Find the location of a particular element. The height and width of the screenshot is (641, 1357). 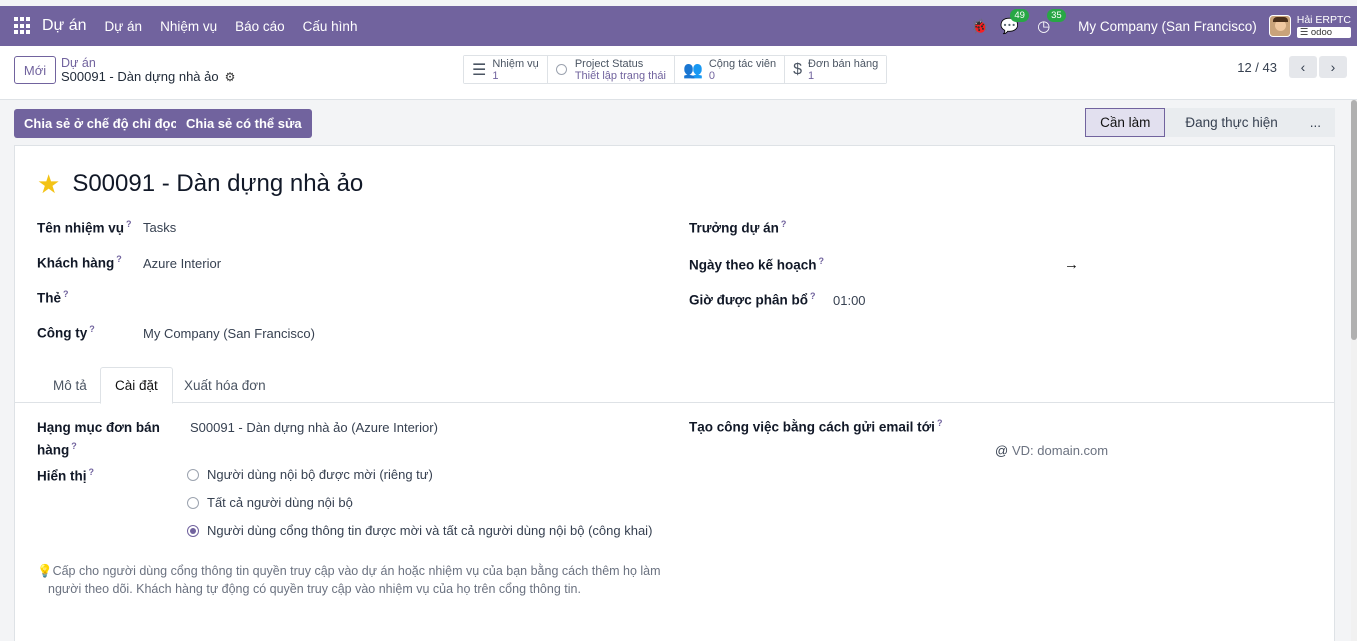

visibility-option-all-internal: Tất cả người dùng nội bộ is located at coordinates (270, 502).